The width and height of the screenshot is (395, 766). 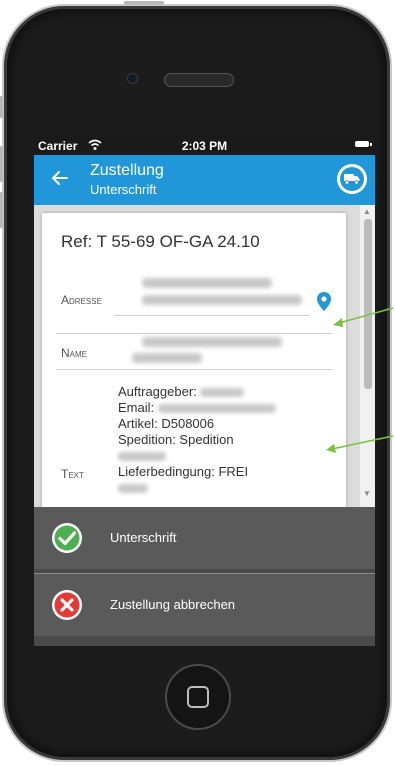 What do you see at coordinates (324, 301) in the screenshot?
I see `map-pin-icon` at bounding box center [324, 301].